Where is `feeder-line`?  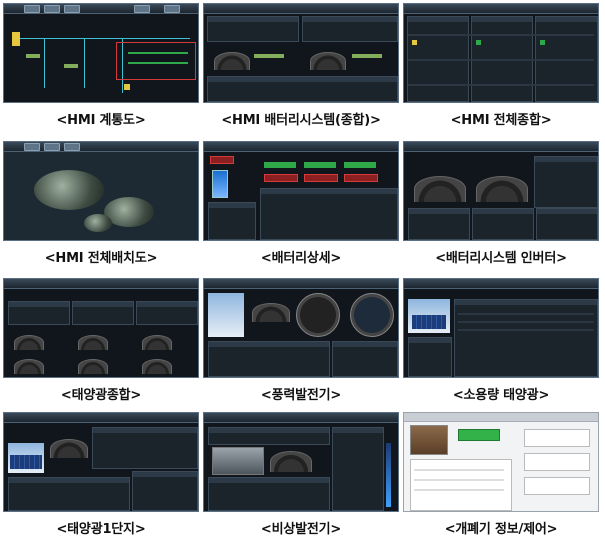
feeder-line is located at coordinates (84, 63).